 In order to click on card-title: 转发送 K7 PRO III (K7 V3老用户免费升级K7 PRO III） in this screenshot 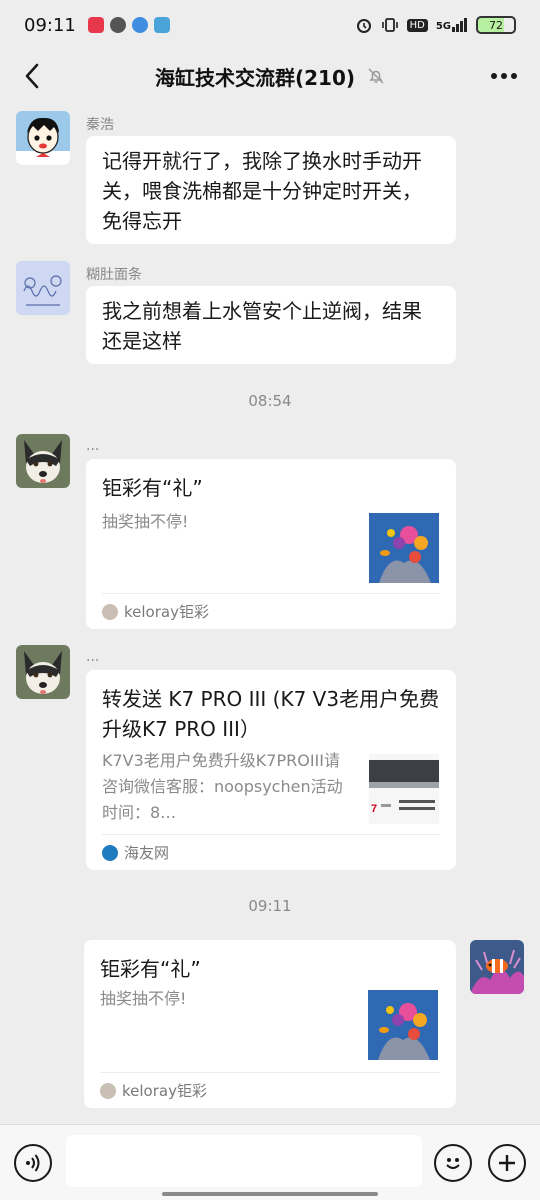, I will do `click(271, 714)`.